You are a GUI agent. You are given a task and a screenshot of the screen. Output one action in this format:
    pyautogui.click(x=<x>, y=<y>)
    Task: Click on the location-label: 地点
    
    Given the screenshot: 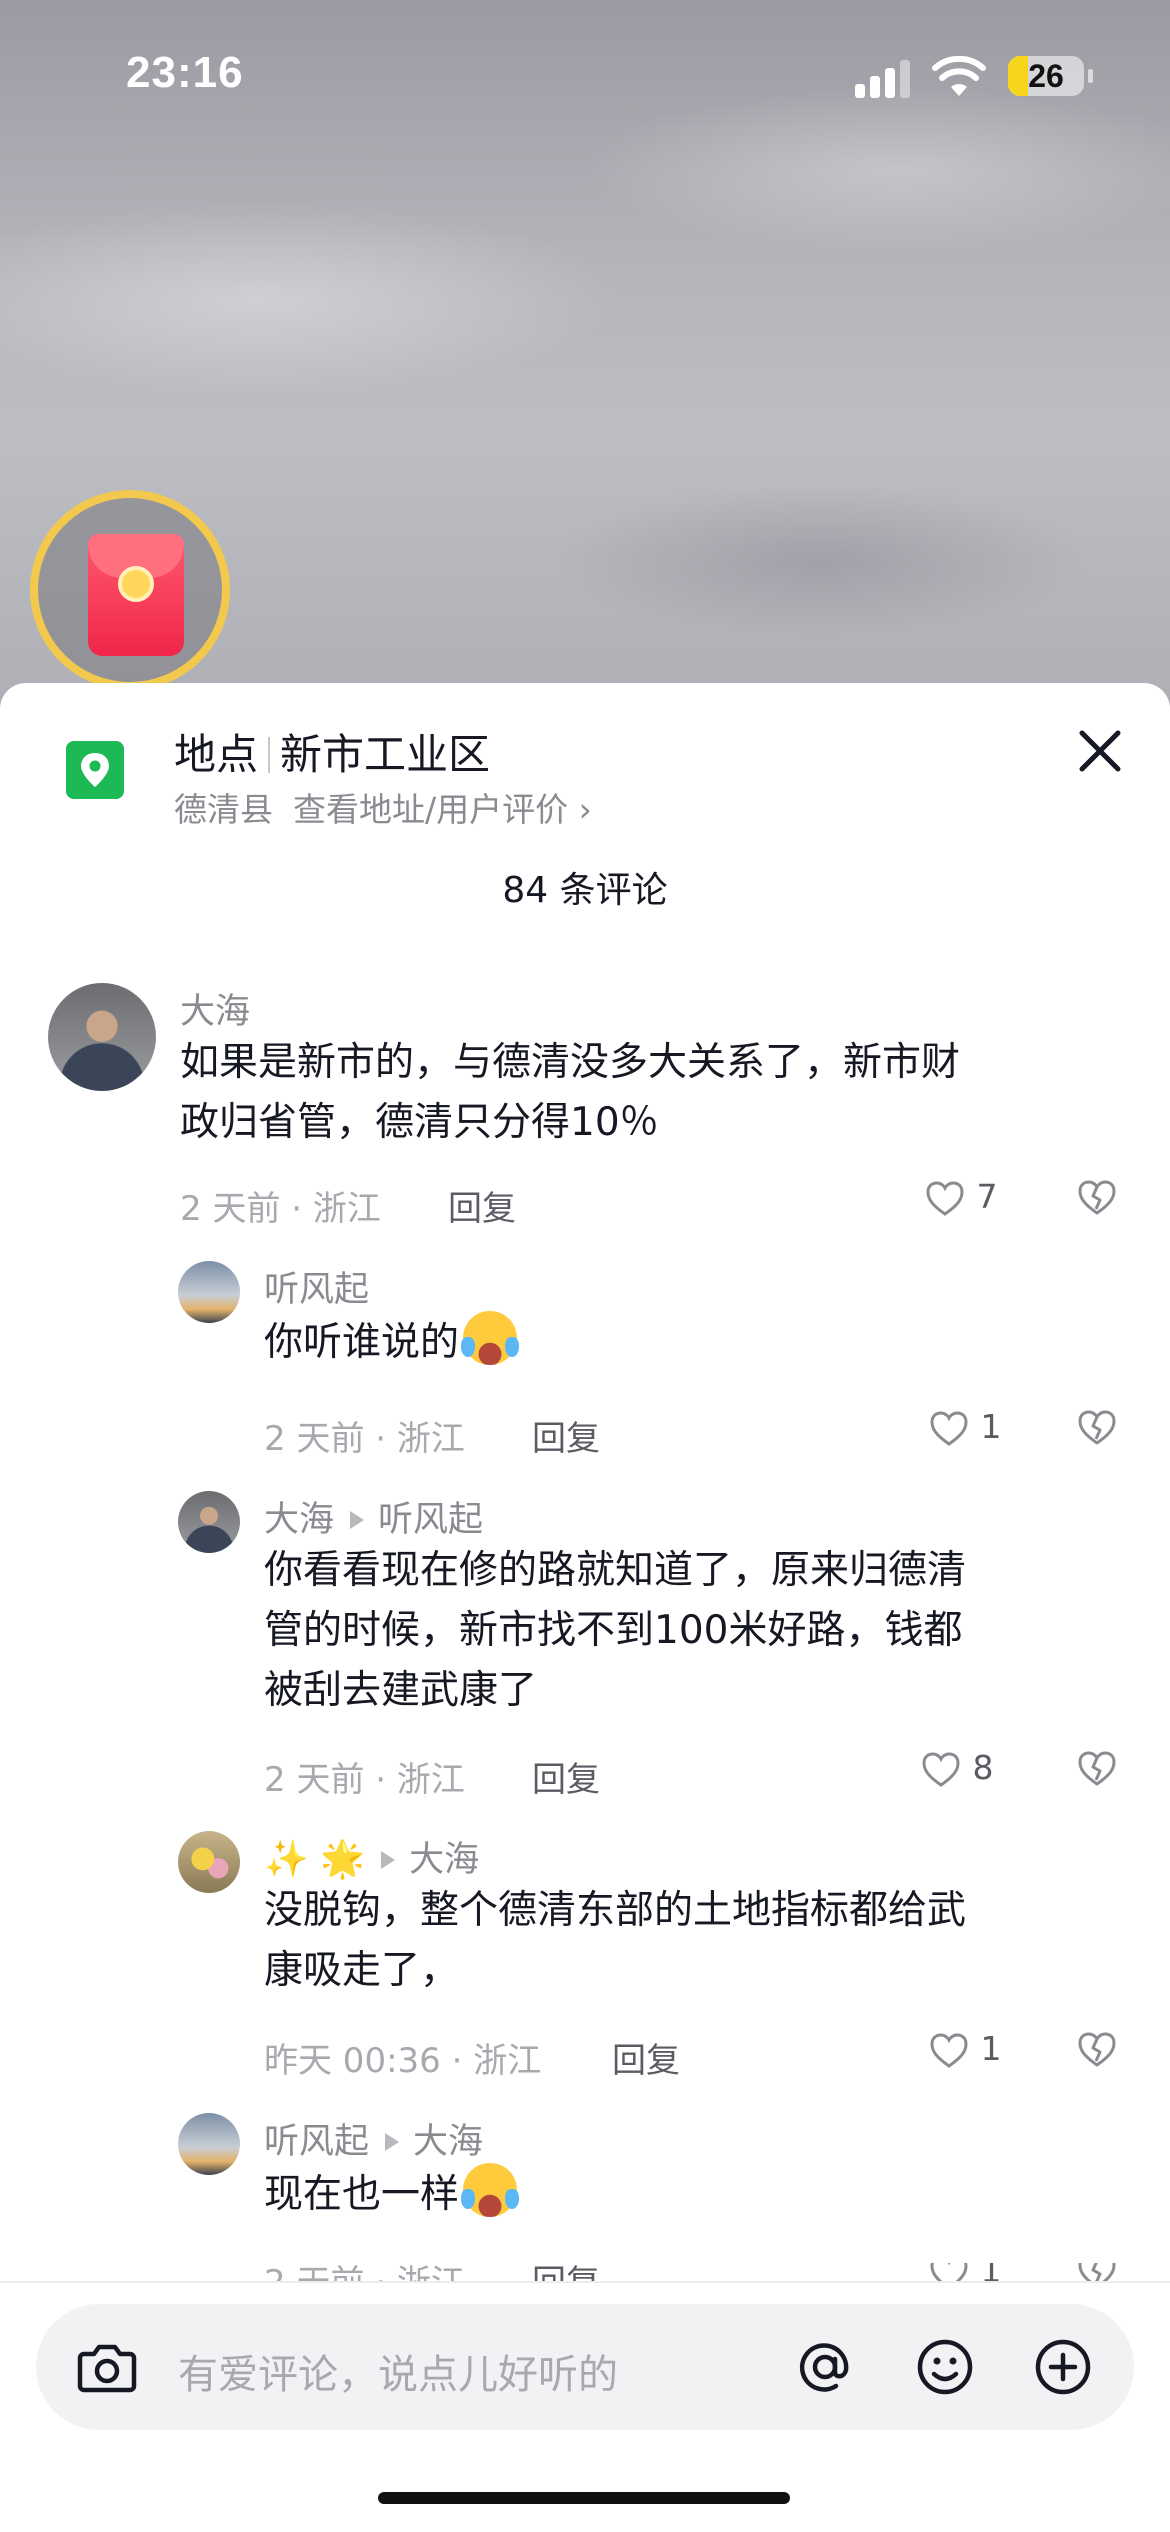 What is the action you would take?
    pyautogui.click(x=216, y=754)
    